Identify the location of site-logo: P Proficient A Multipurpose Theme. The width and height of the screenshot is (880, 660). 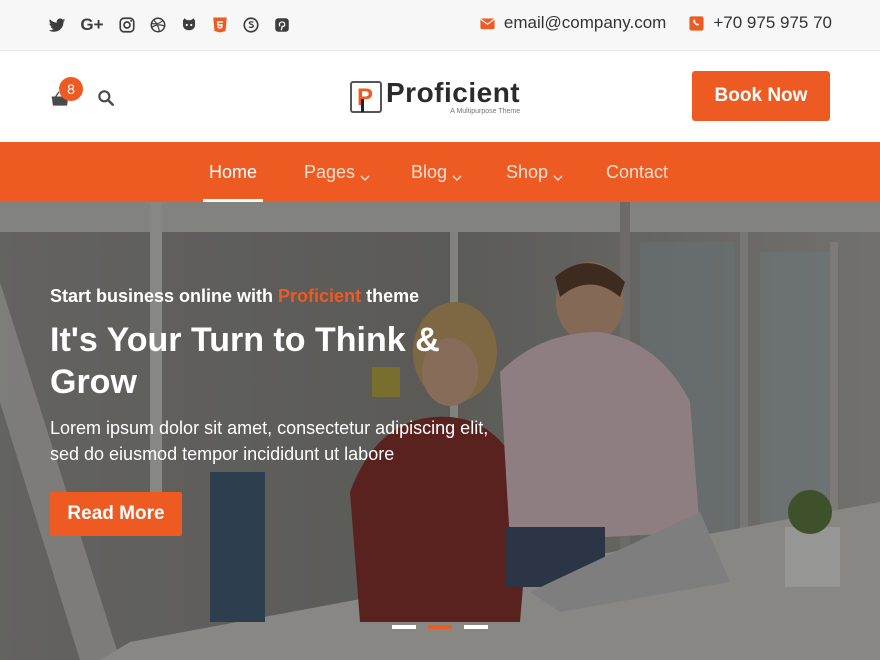
(435, 97).